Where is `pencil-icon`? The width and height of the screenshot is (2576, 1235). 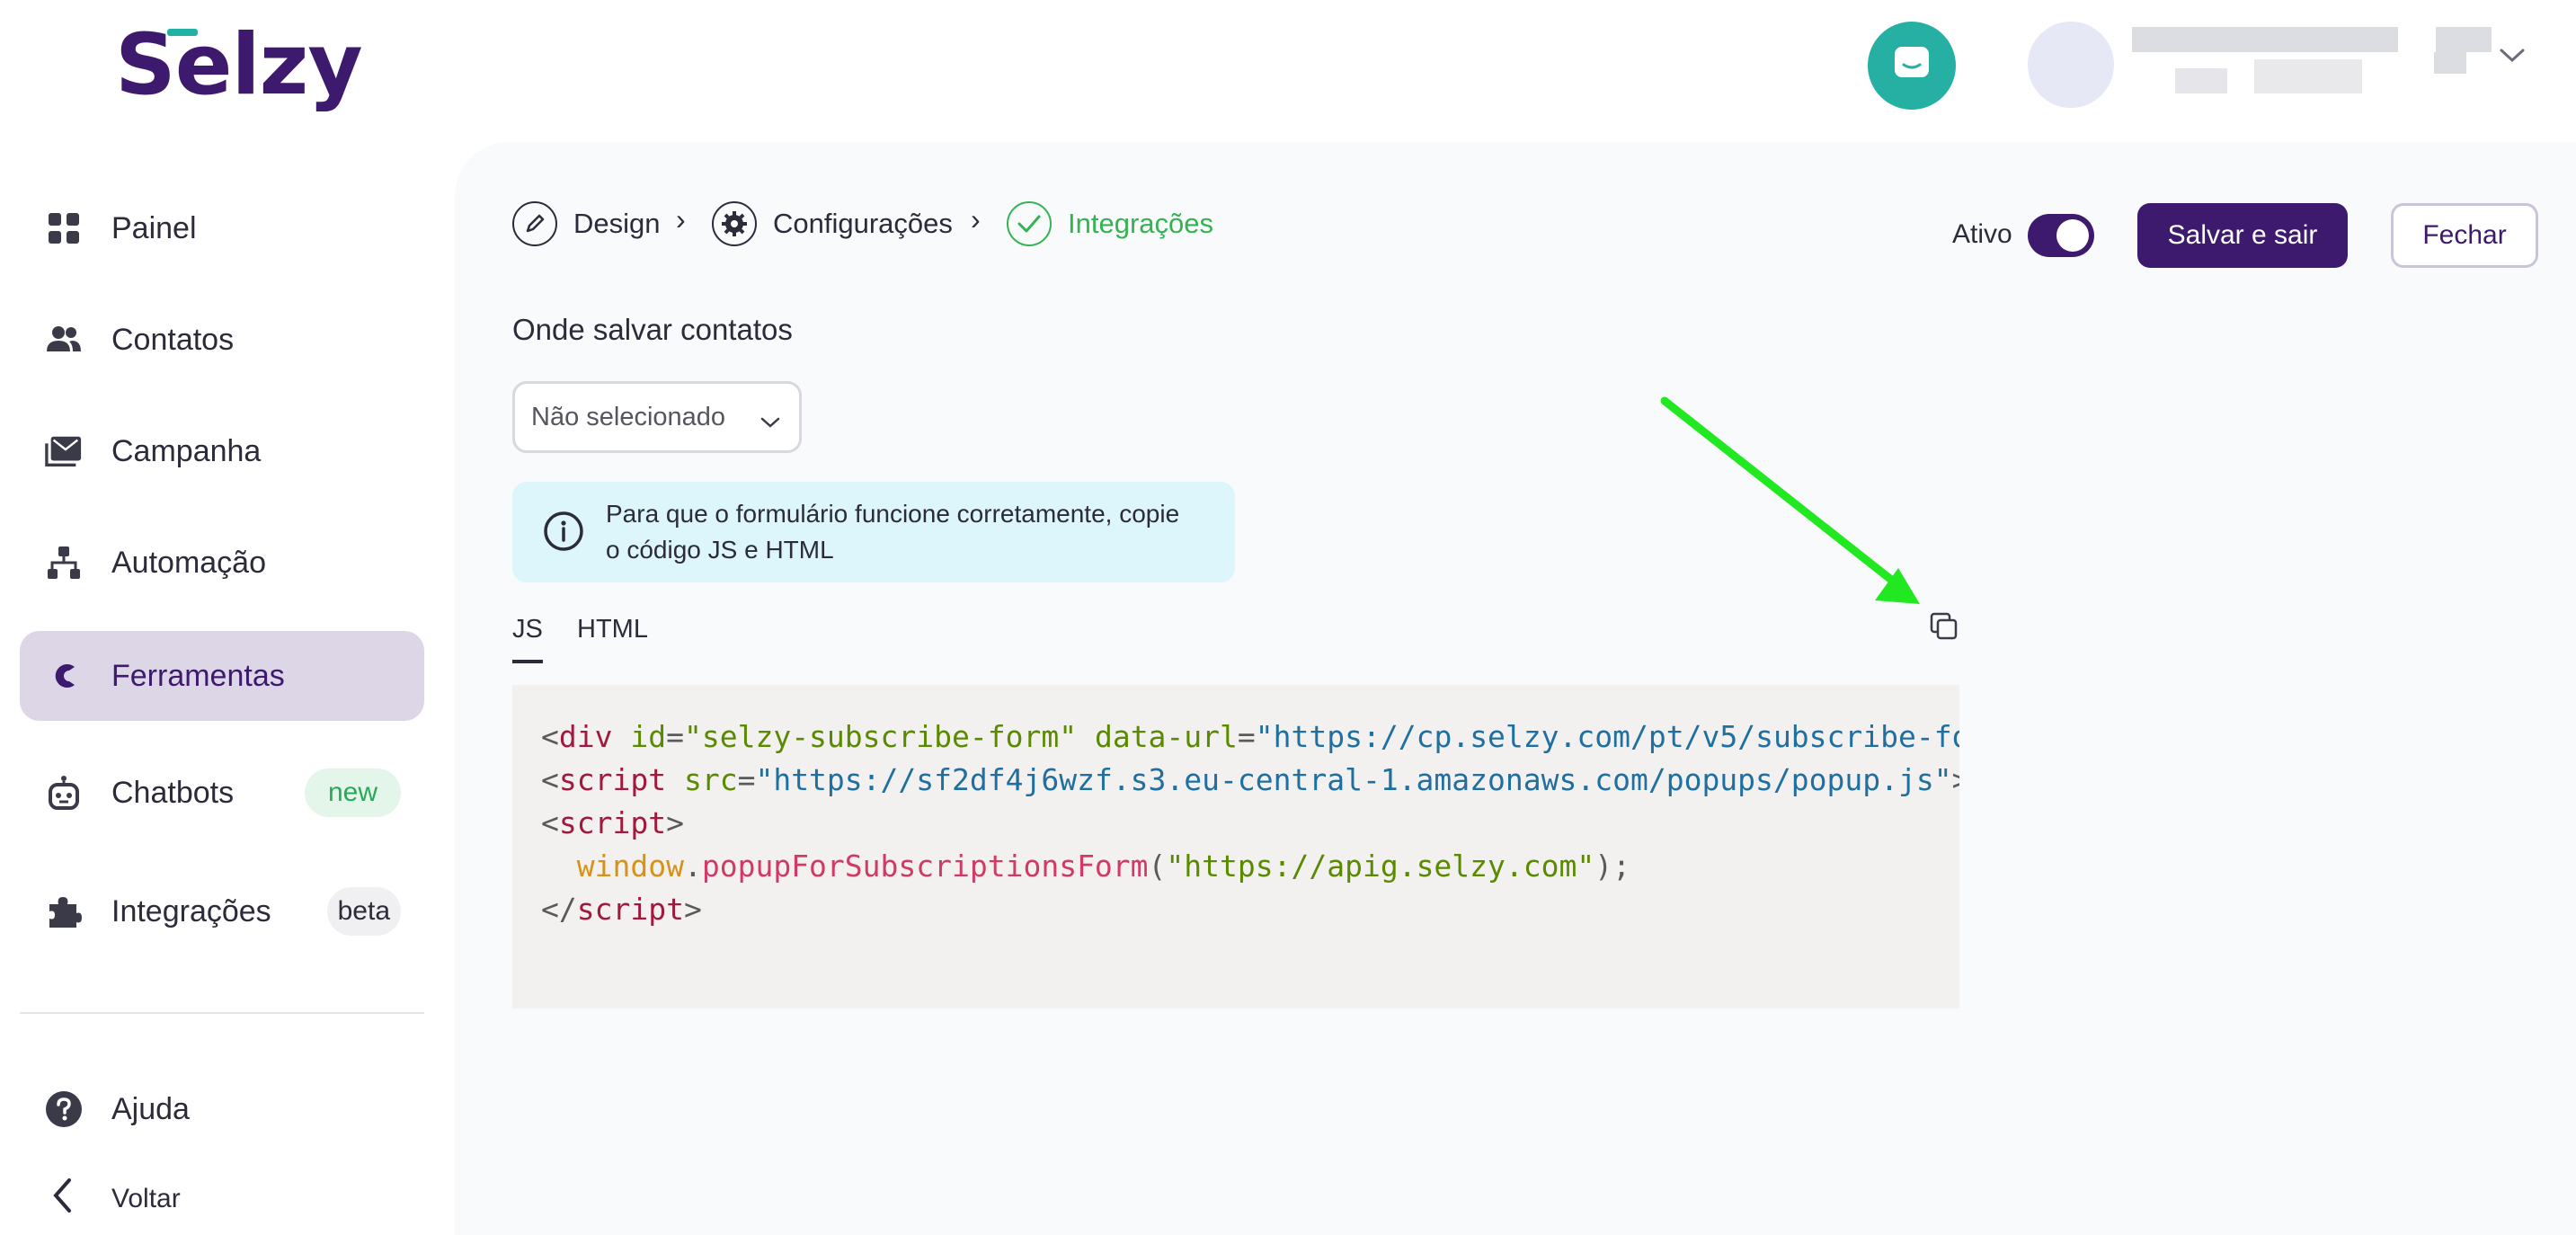
pencil-icon is located at coordinates (534, 223).